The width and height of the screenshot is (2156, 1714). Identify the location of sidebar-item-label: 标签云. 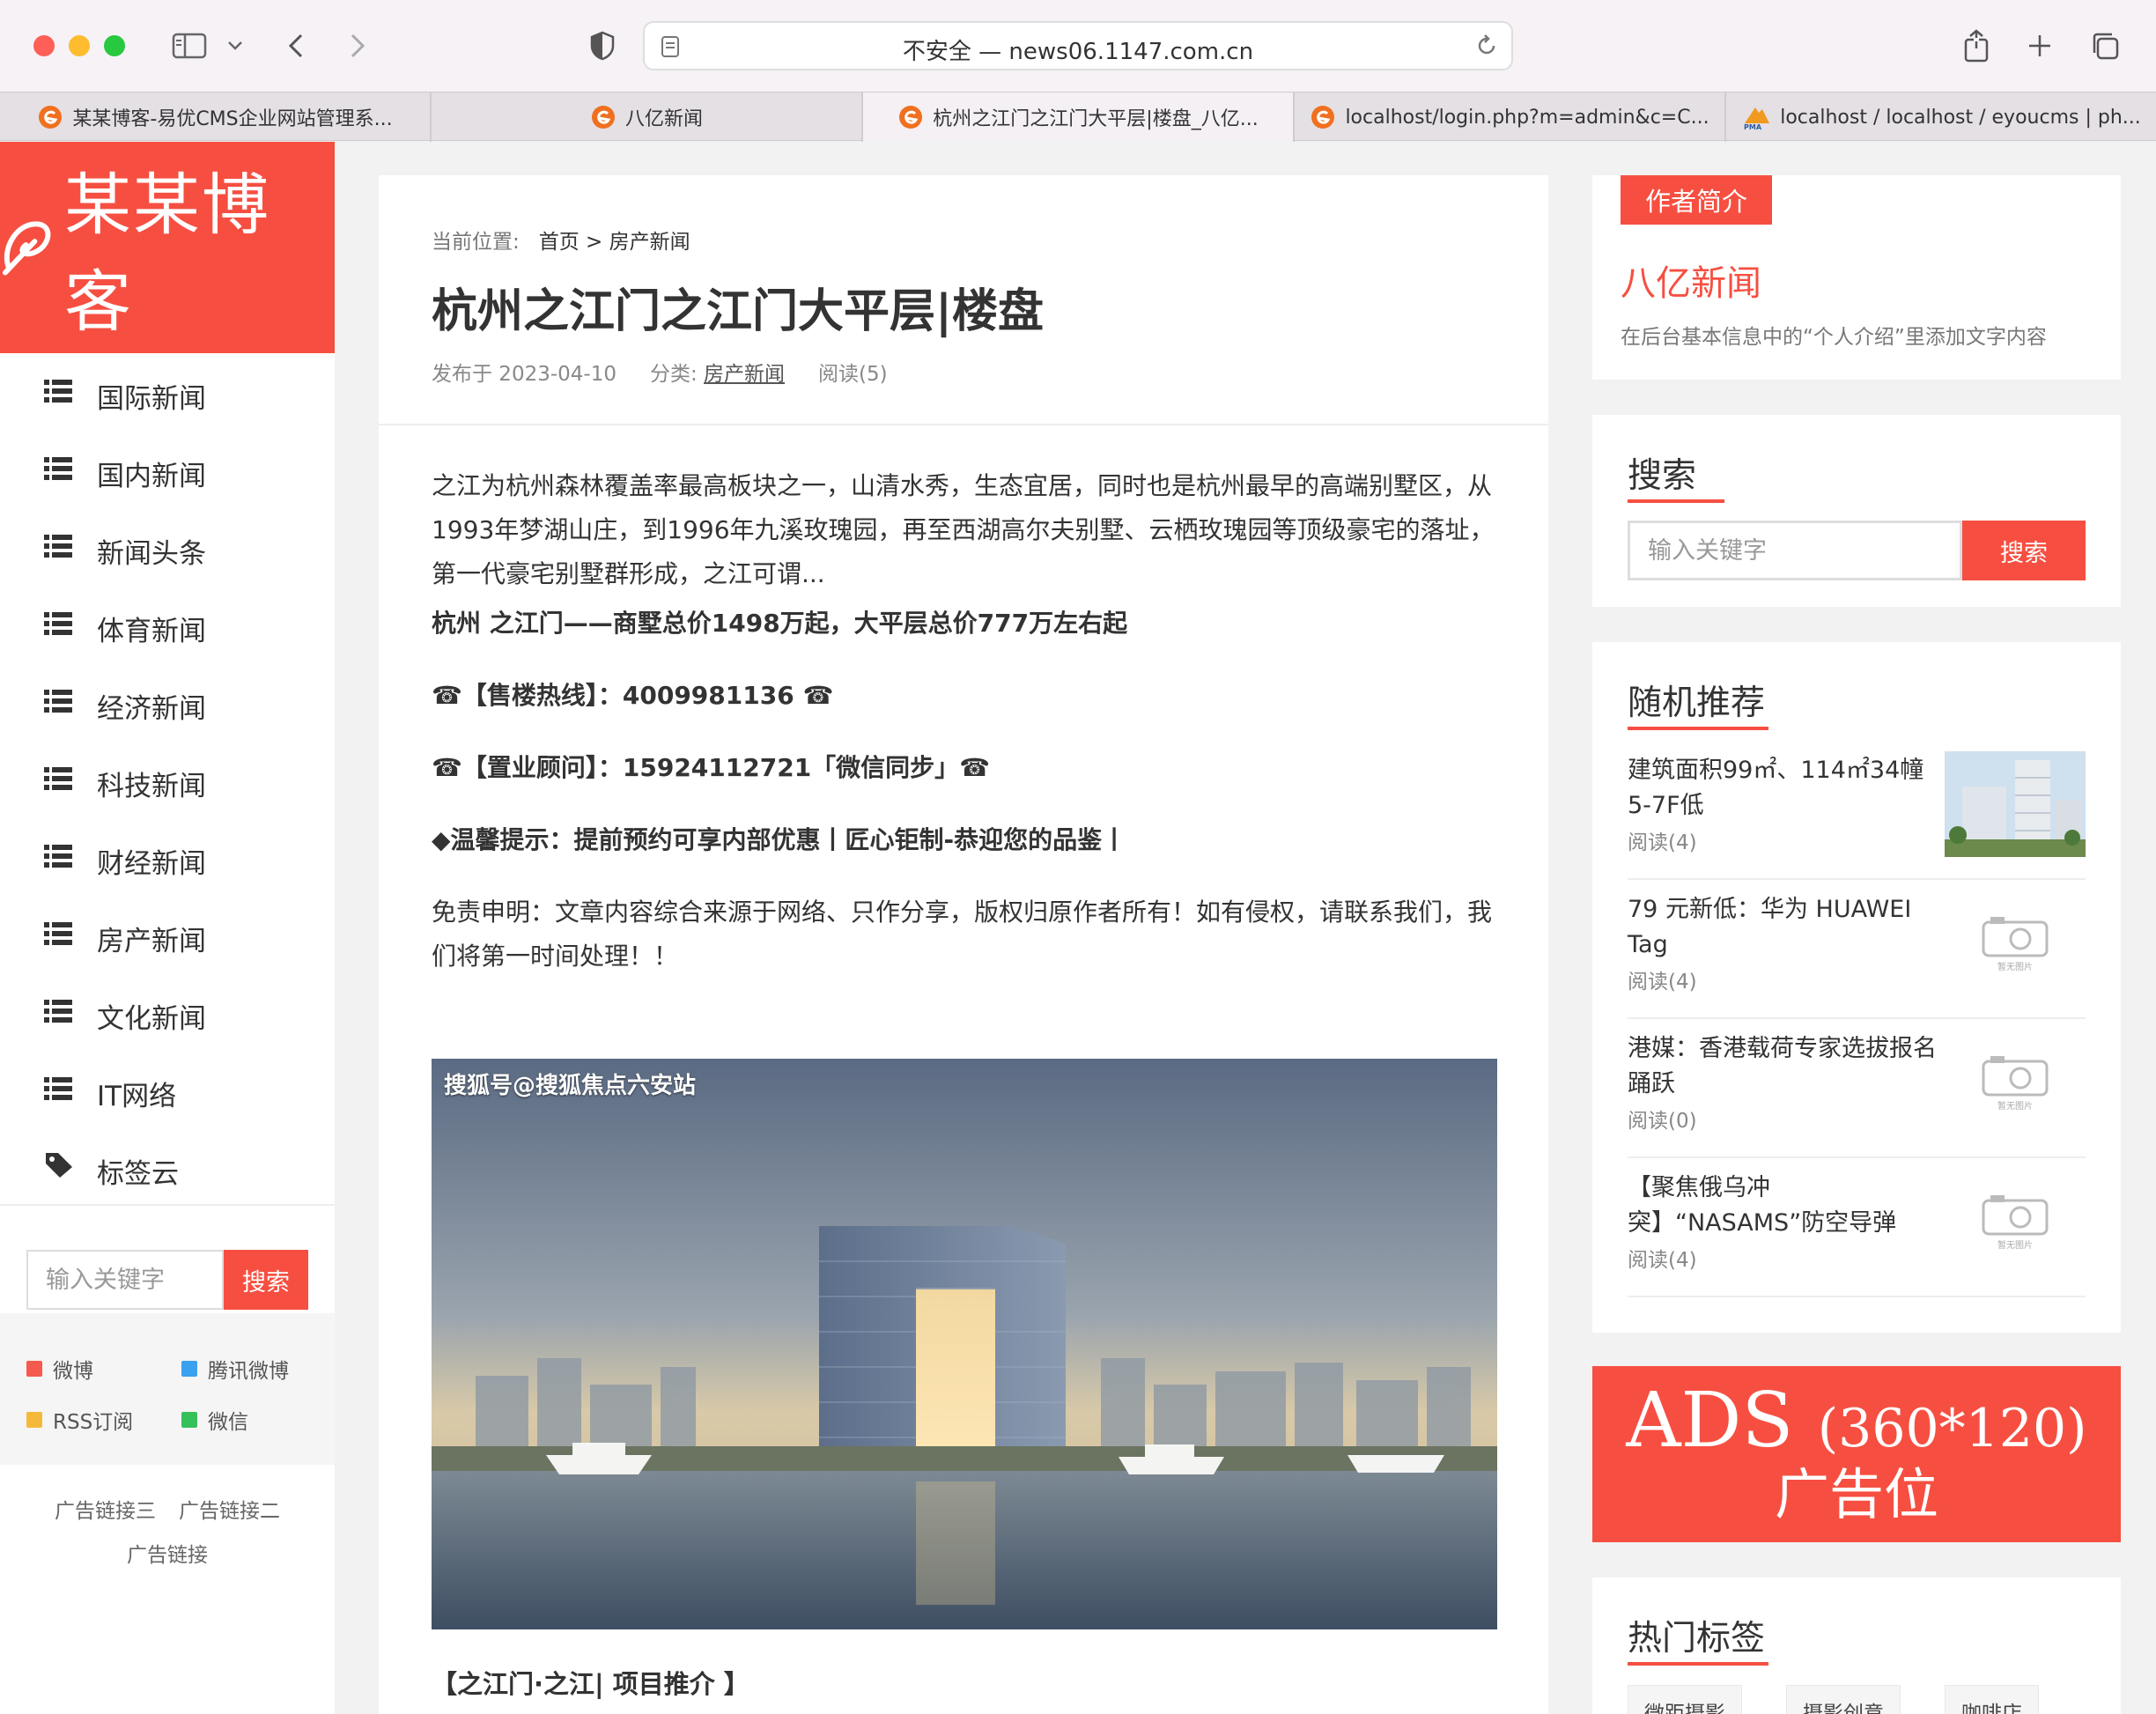
(138, 1174).